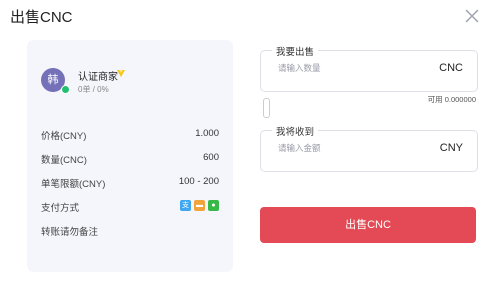  I want to click on modal-title: 出售CNC, so click(41, 17).